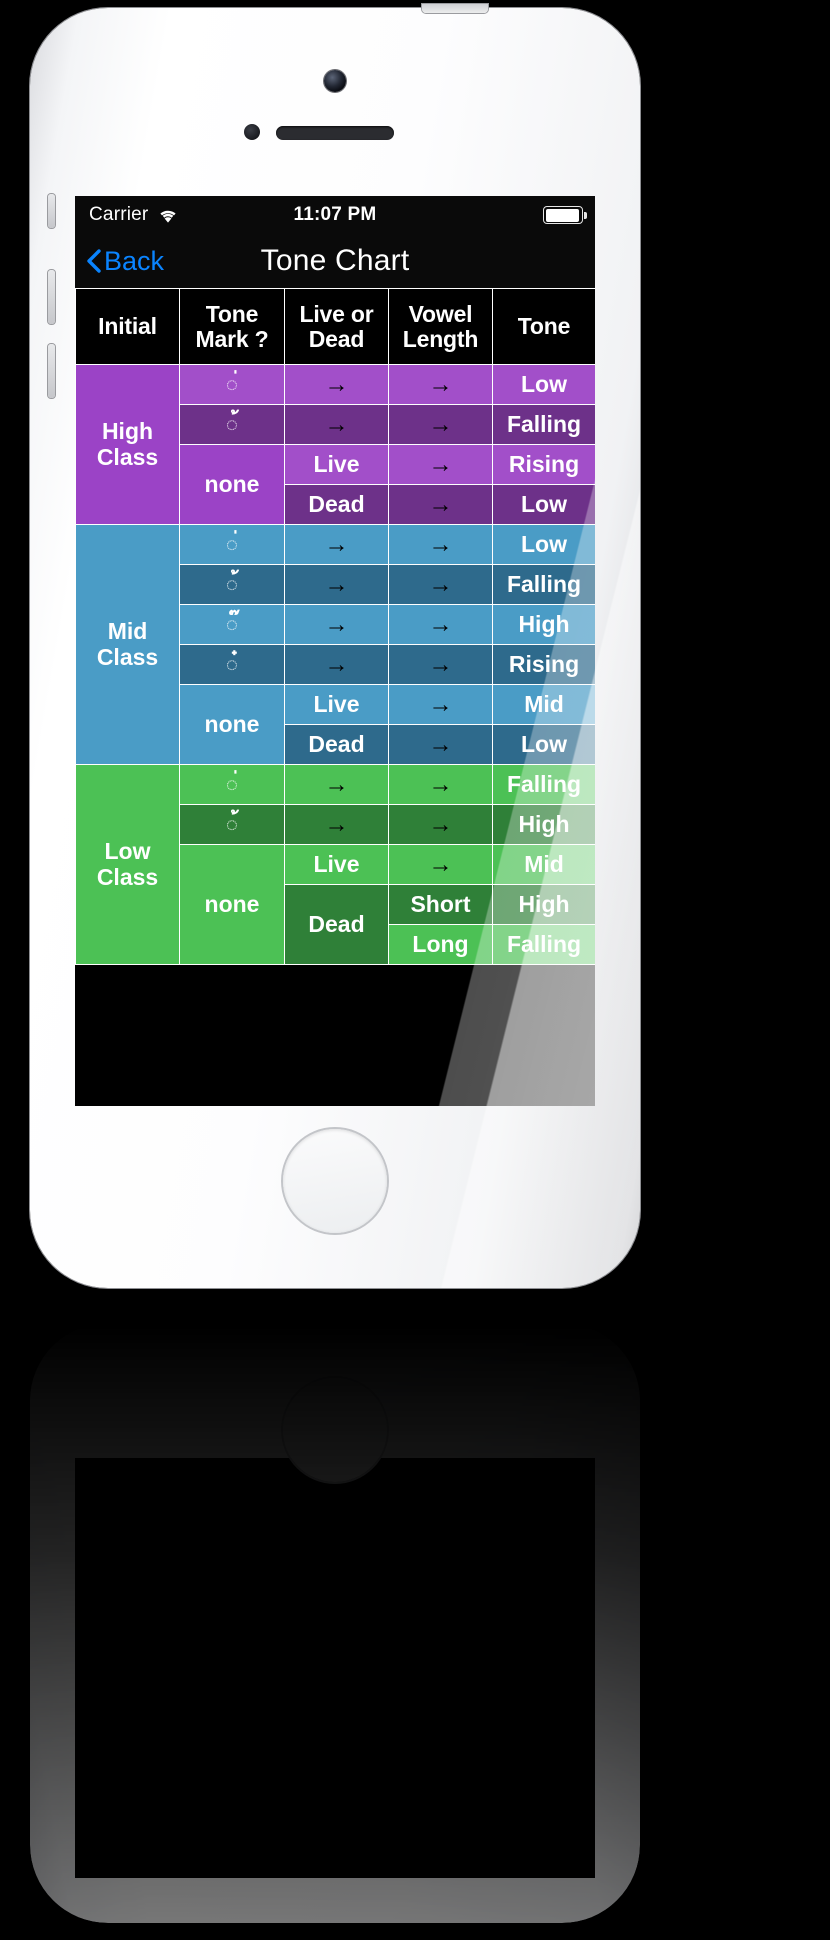 The image size is (830, 1940). What do you see at coordinates (134, 260) in the screenshot?
I see `back-button-label: Back` at bounding box center [134, 260].